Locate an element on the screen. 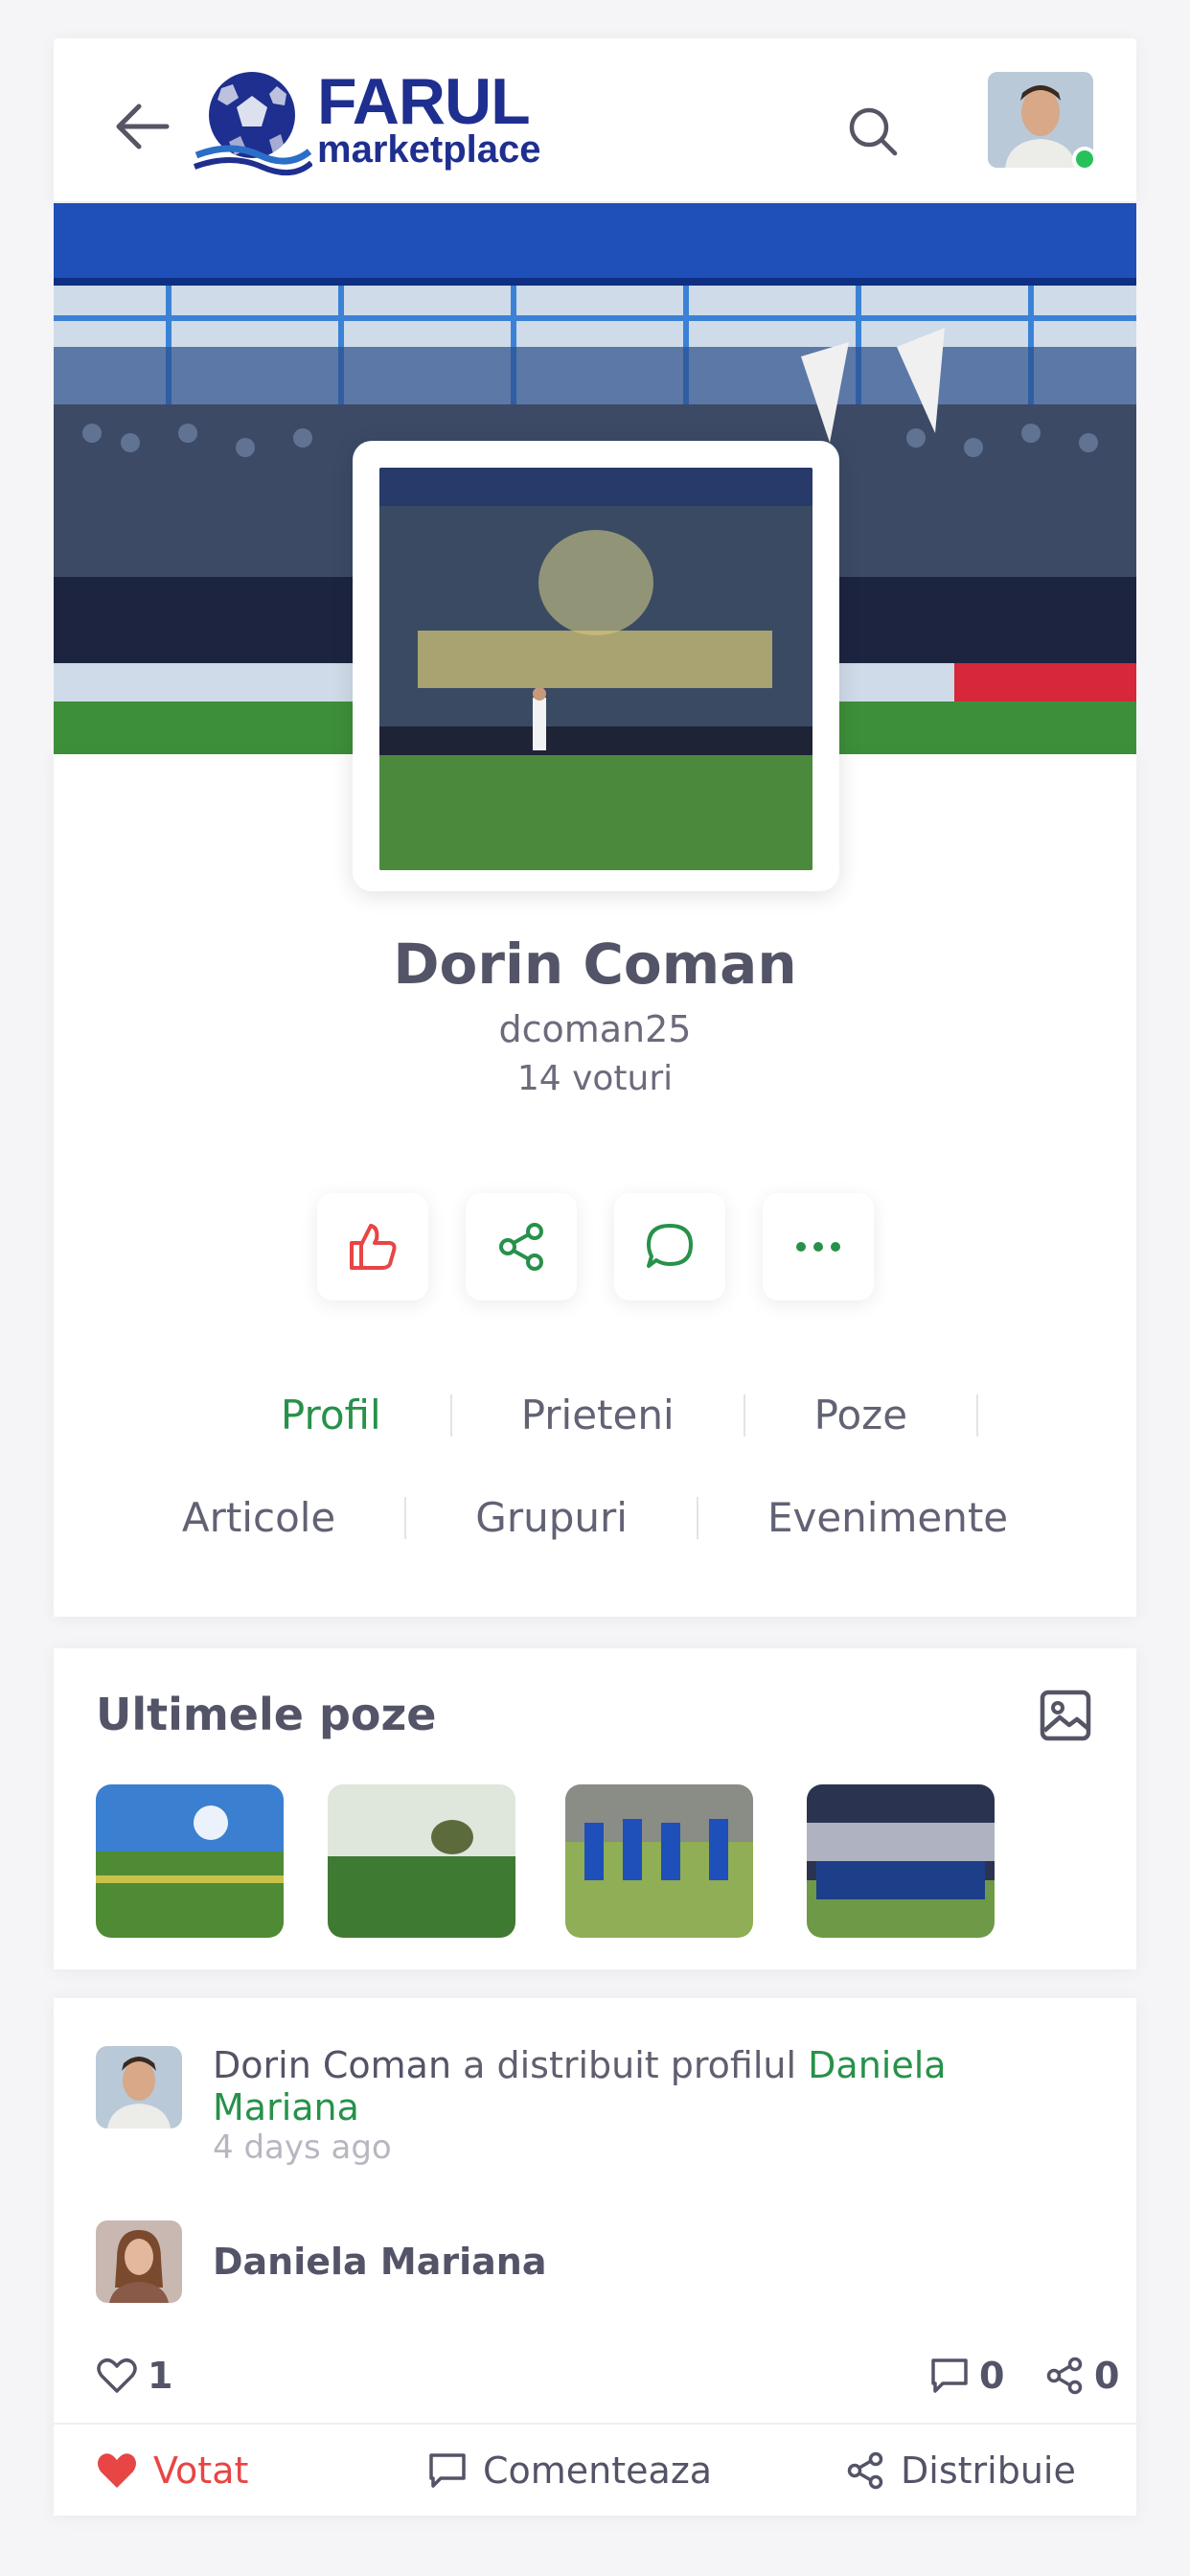  thumbs-up-icon is located at coordinates (374, 1247).